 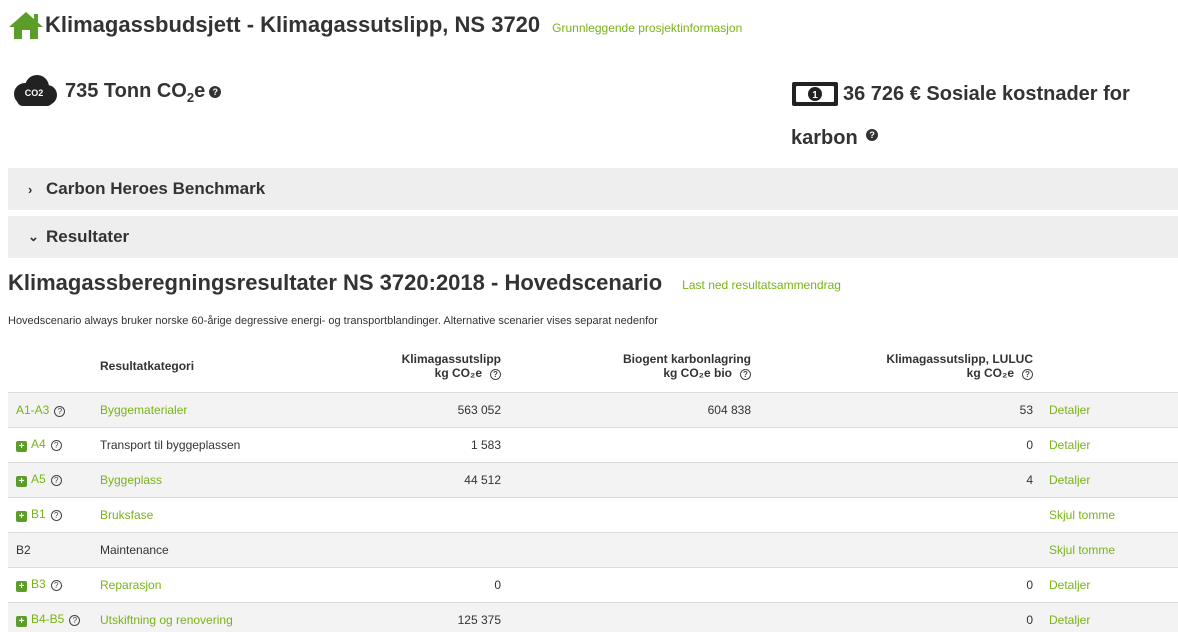 I want to click on chevron-right-icon: ›, so click(x=30, y=189).